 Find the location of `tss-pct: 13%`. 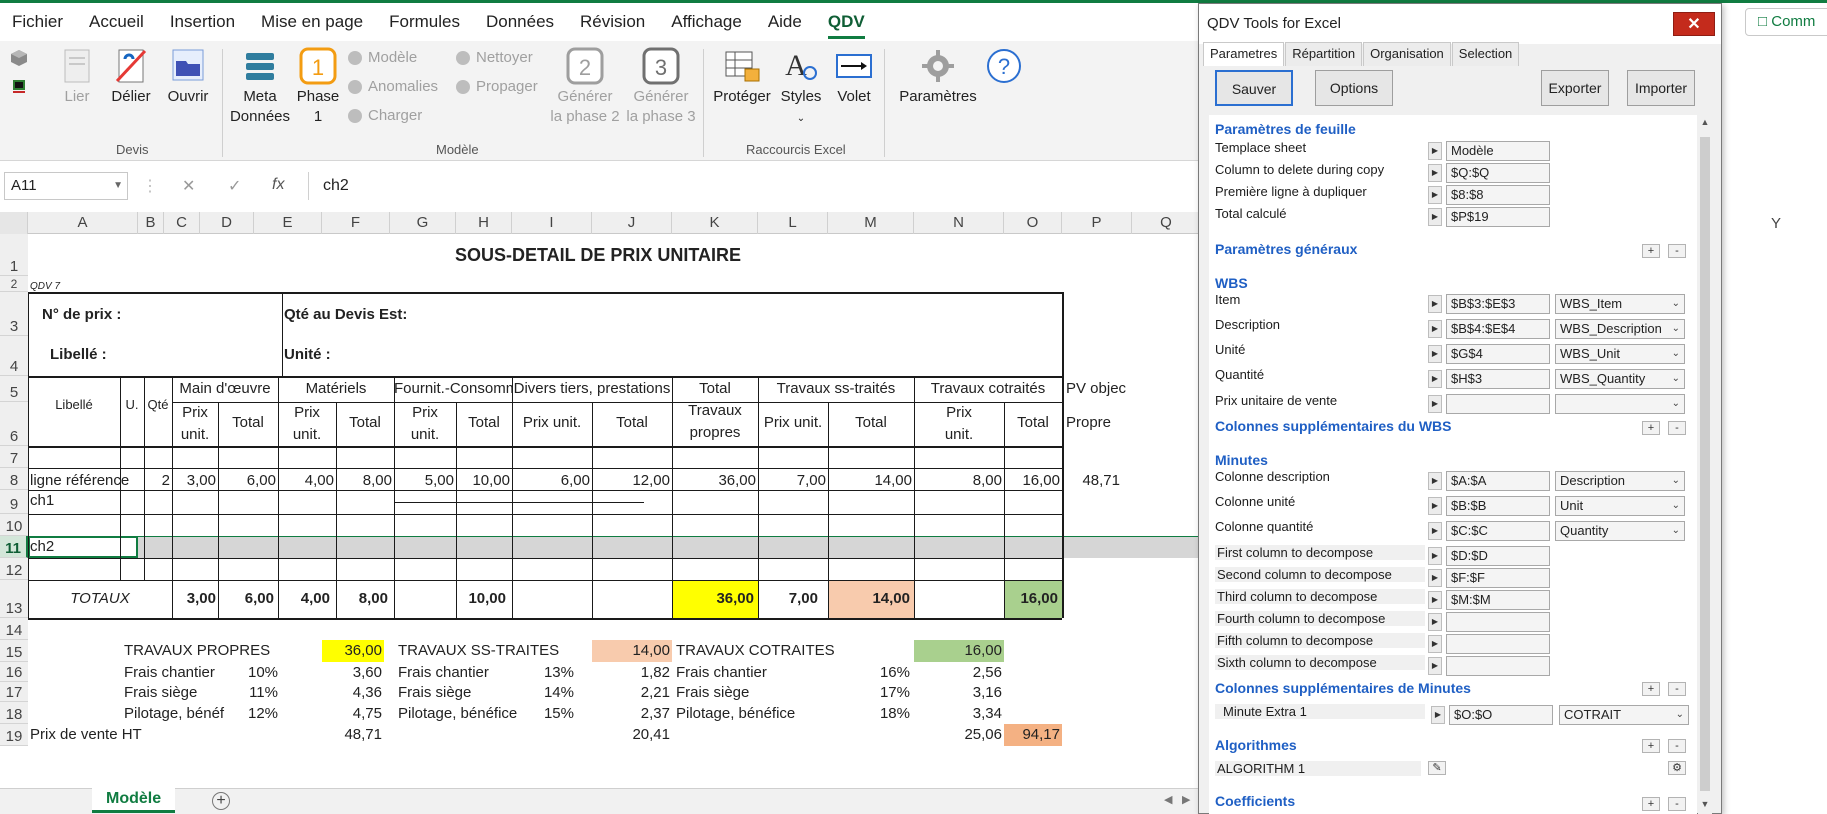

tss-pct: 13% is located at coordinates (557, 673).